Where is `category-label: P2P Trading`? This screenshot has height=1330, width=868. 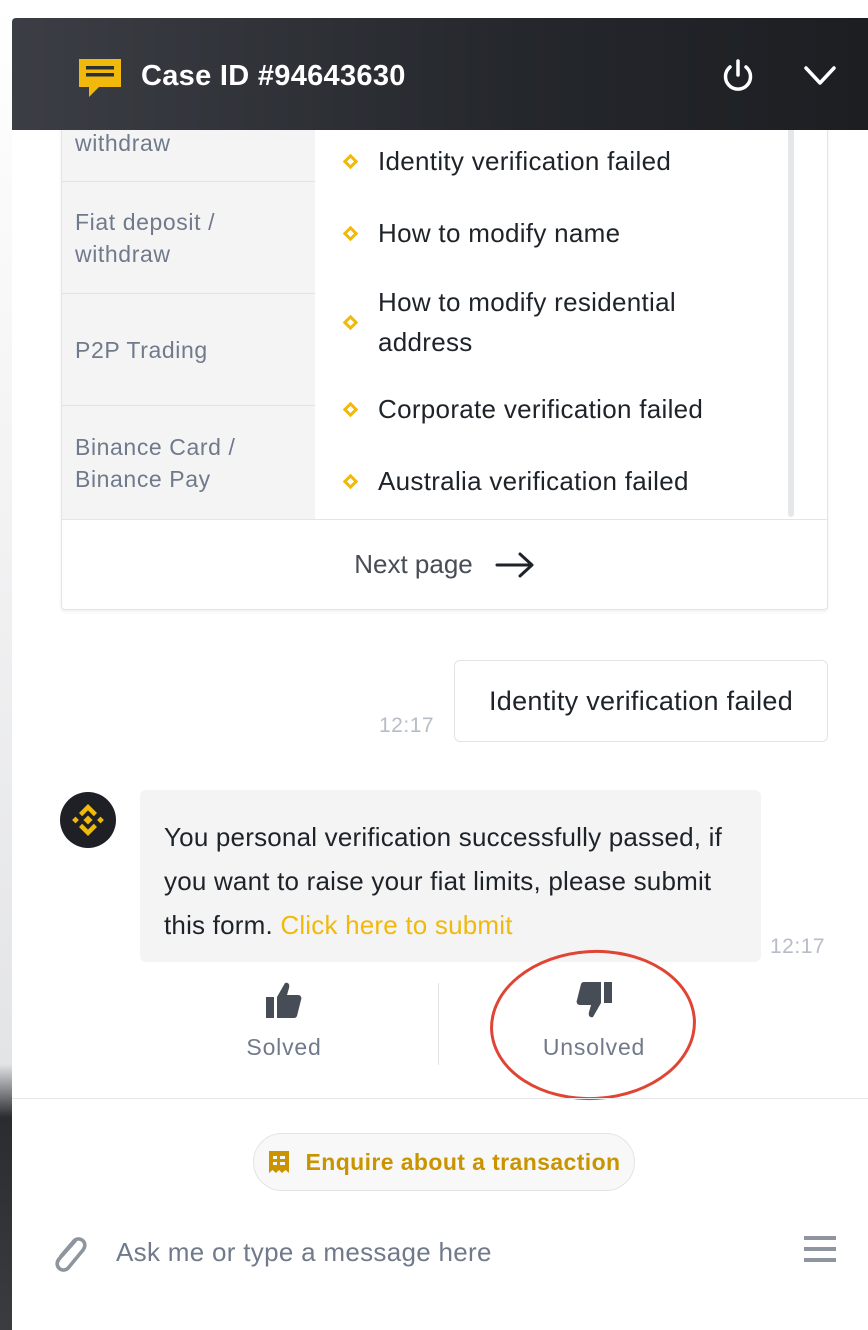
category-label: P2P Trading is located at coordinates (141, 349).